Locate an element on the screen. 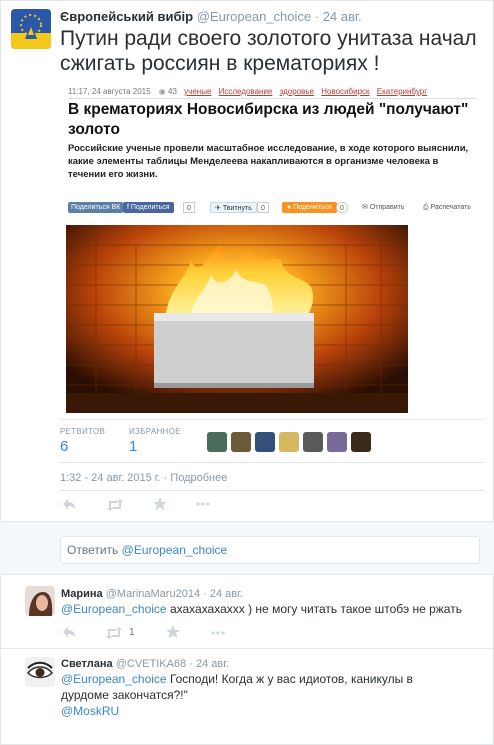 This screenshot has width=494, height=745. share-ok-count: 0 is located at coordinates (342, 207).